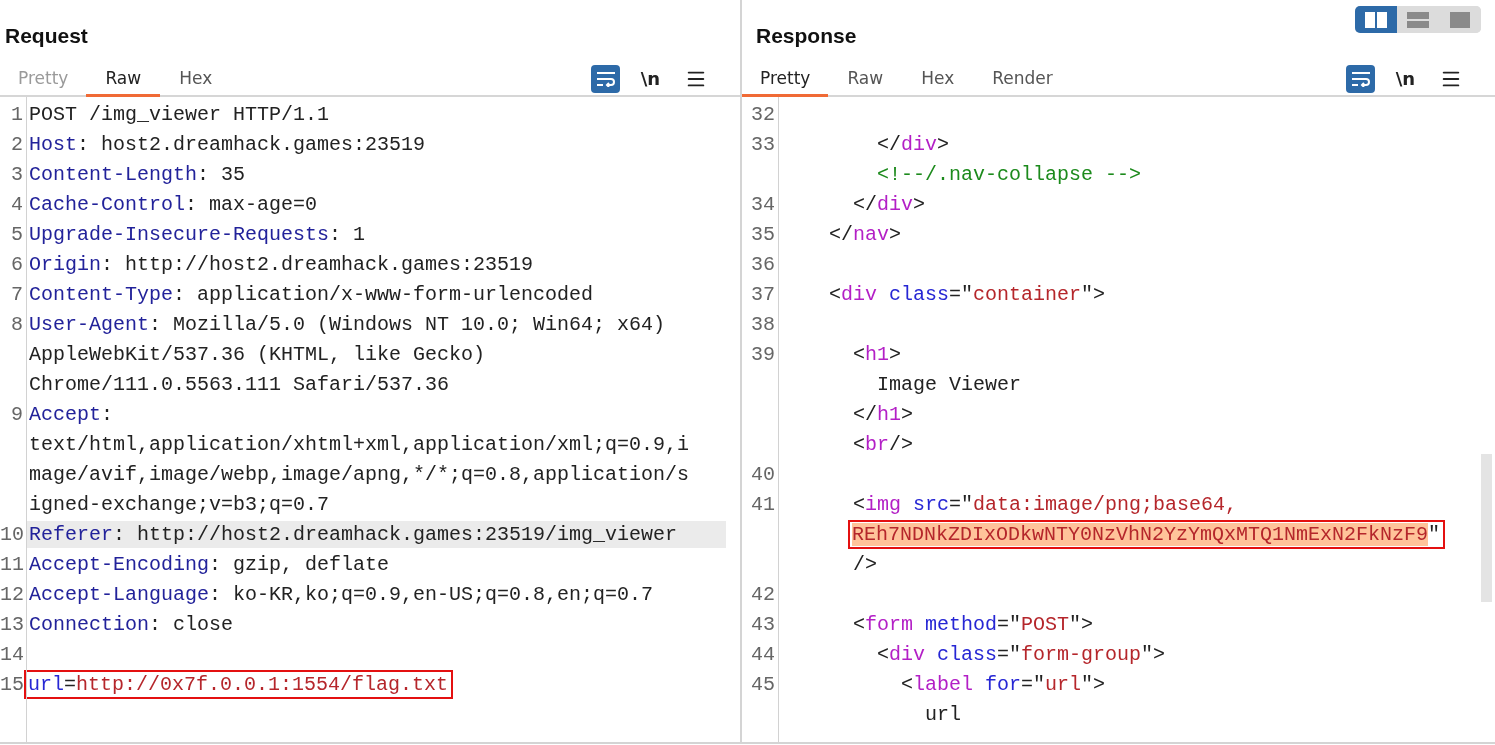 Image resolution: width=1495 pixels, height=745 pixels. I want to click on code-line: Connection: close, so click(131, 624).